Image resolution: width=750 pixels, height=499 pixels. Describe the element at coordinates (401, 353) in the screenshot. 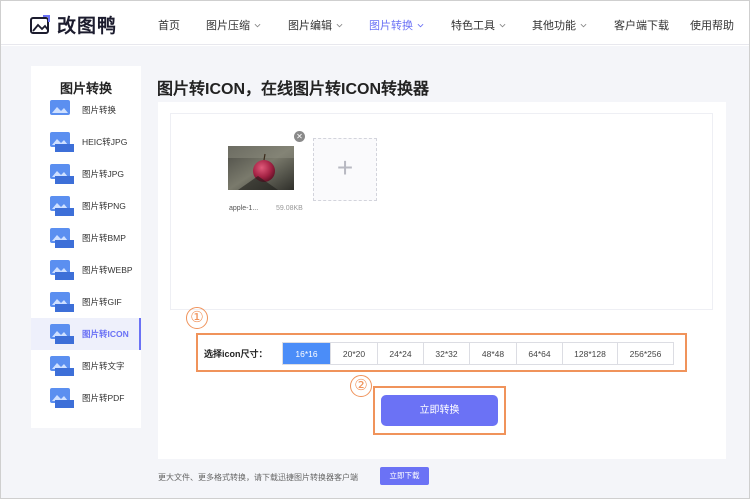

I see `size-option: 24*24` at that location.